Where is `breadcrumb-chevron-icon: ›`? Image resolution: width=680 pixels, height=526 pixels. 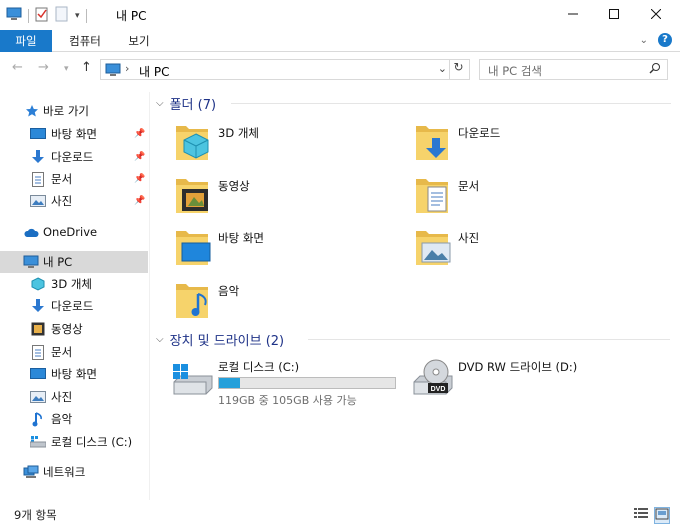 breadcrumb-chevron-icon: › is located at coordinates (127, 68).